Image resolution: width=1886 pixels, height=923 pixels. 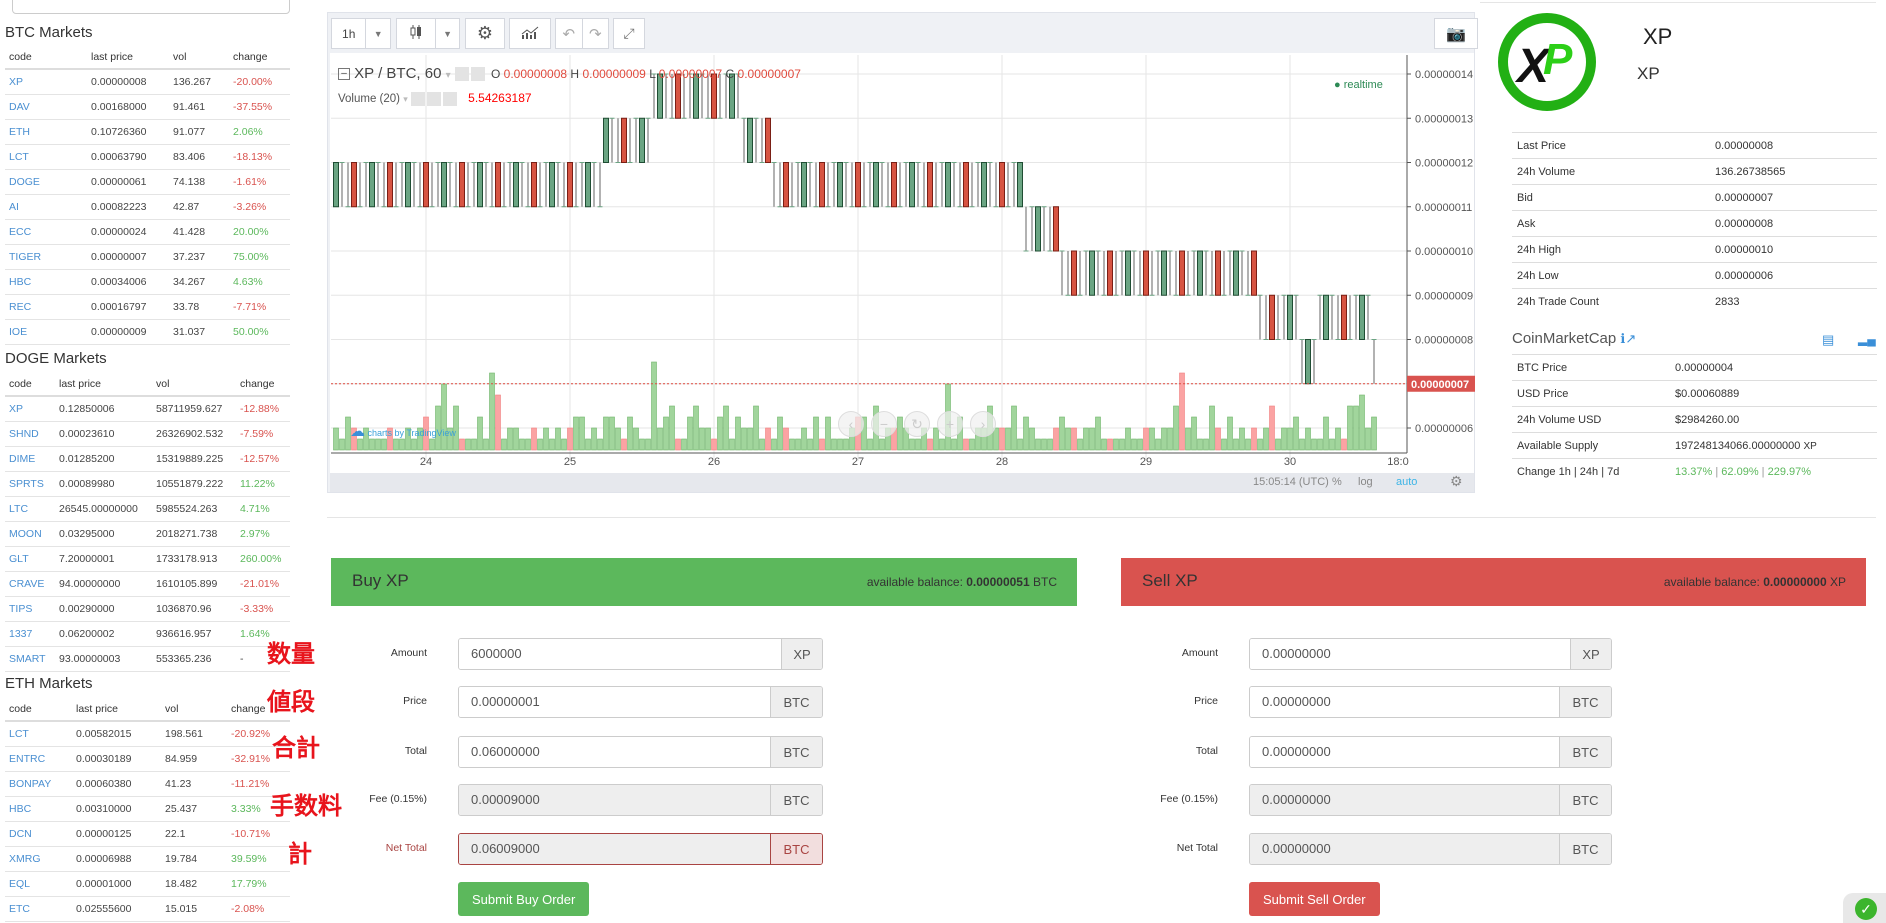 I want to click on buy-field-input: 0.00000001, so click(x=614, y=702).